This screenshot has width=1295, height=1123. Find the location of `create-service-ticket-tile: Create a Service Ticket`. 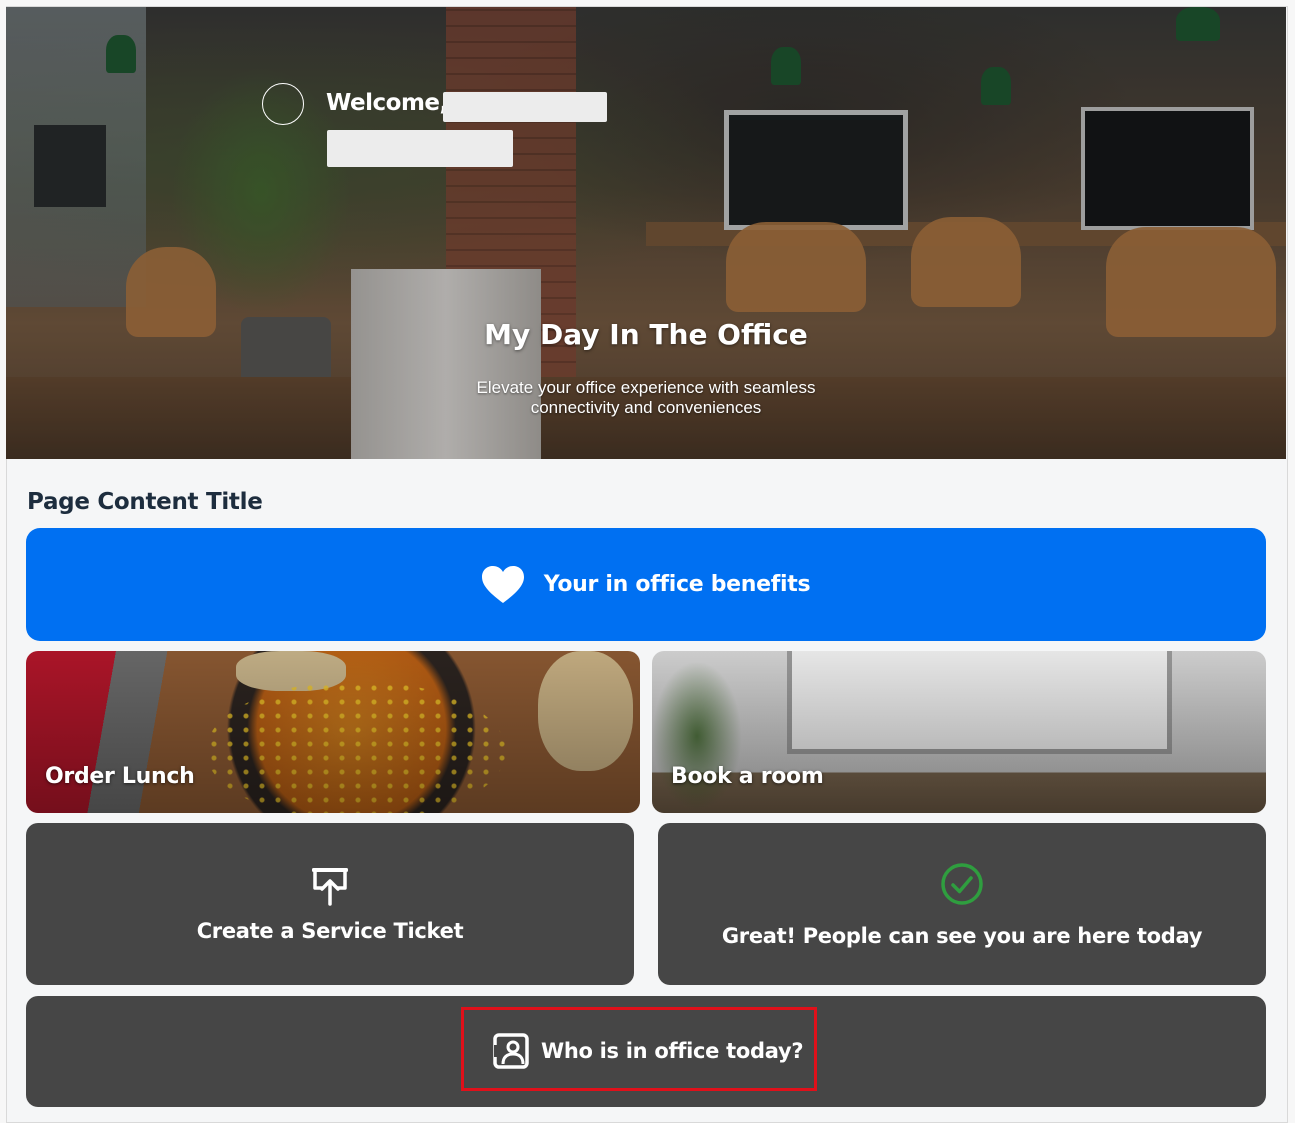

create-service-ticket-tile: Create a Service Ticket is located at coordinates (330, 904).